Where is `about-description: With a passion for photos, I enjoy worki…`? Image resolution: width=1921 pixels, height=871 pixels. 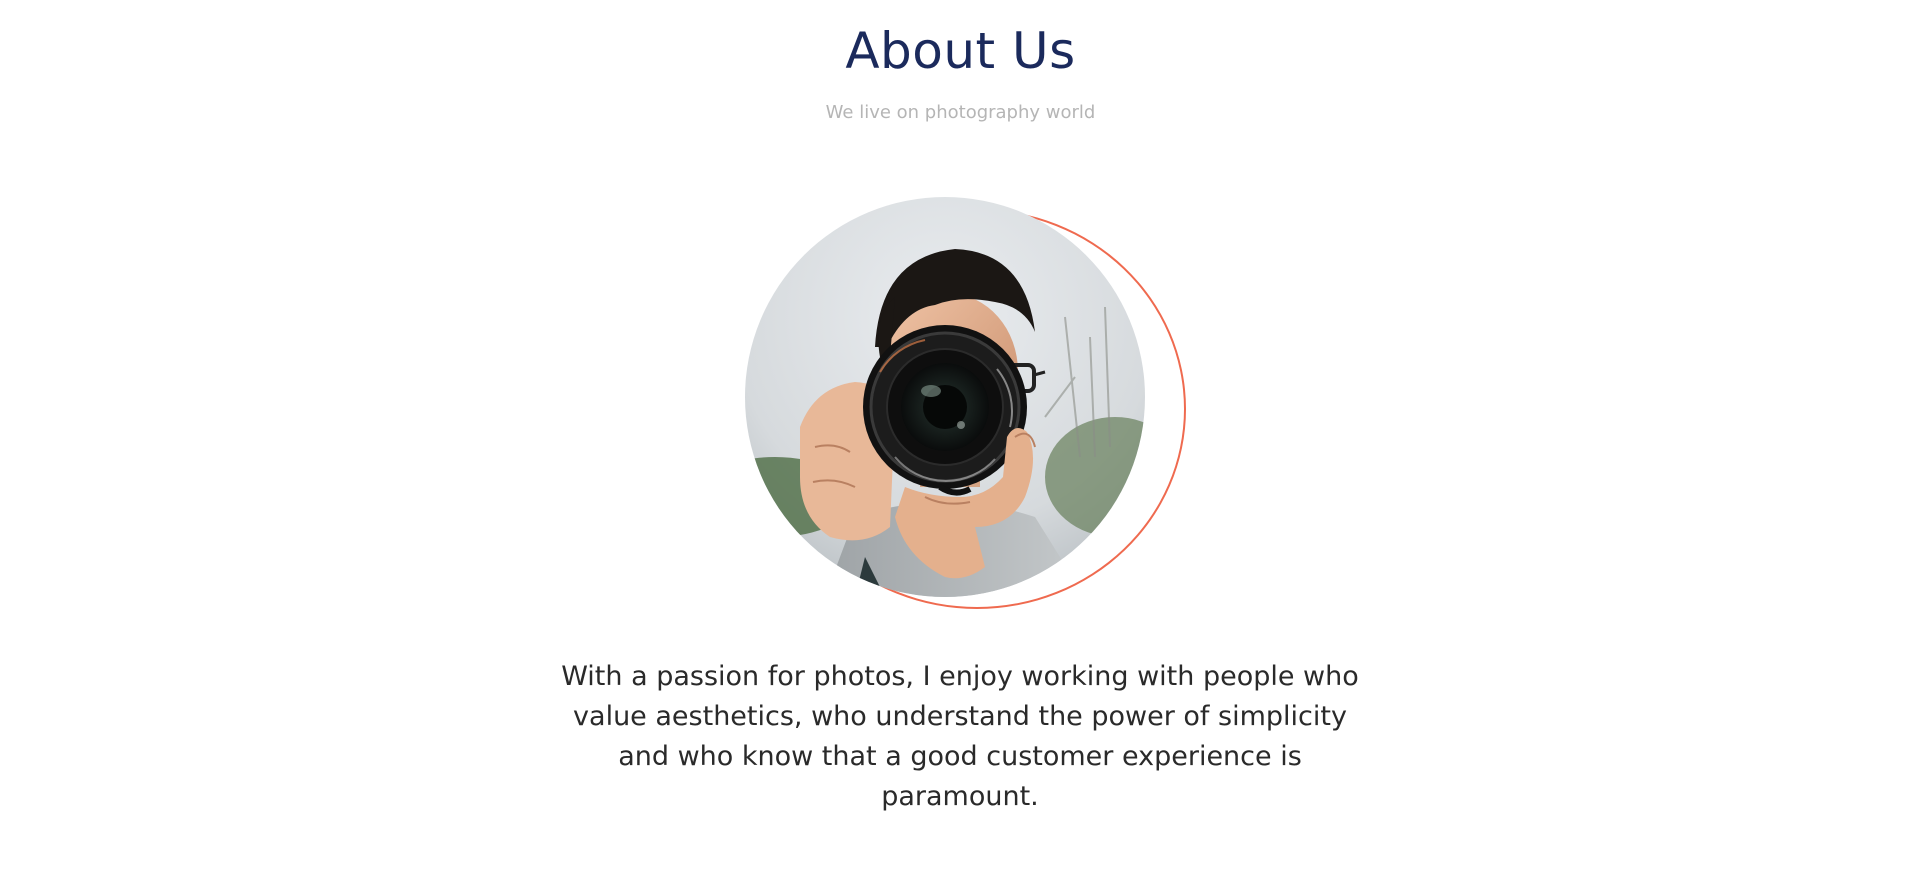
about-description: With a passion for photos, I enjoy worki… is located at coordinates (960, 736).